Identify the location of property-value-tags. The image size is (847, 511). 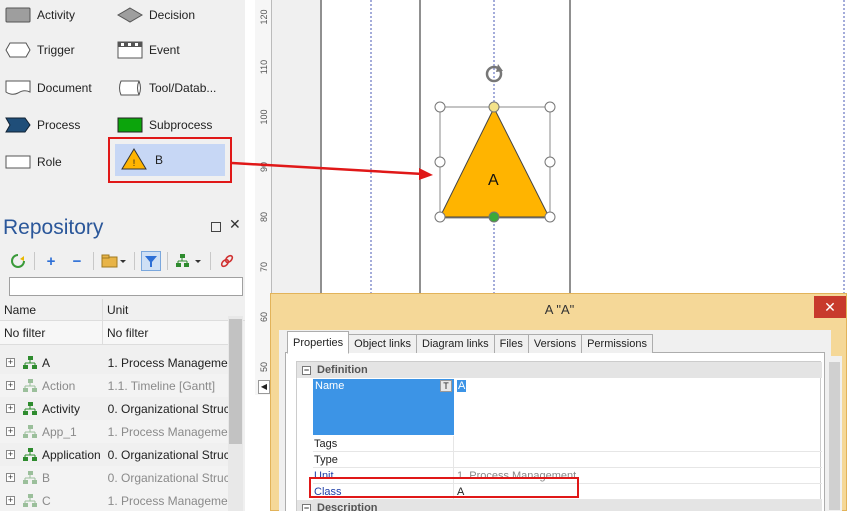
(638, 443).